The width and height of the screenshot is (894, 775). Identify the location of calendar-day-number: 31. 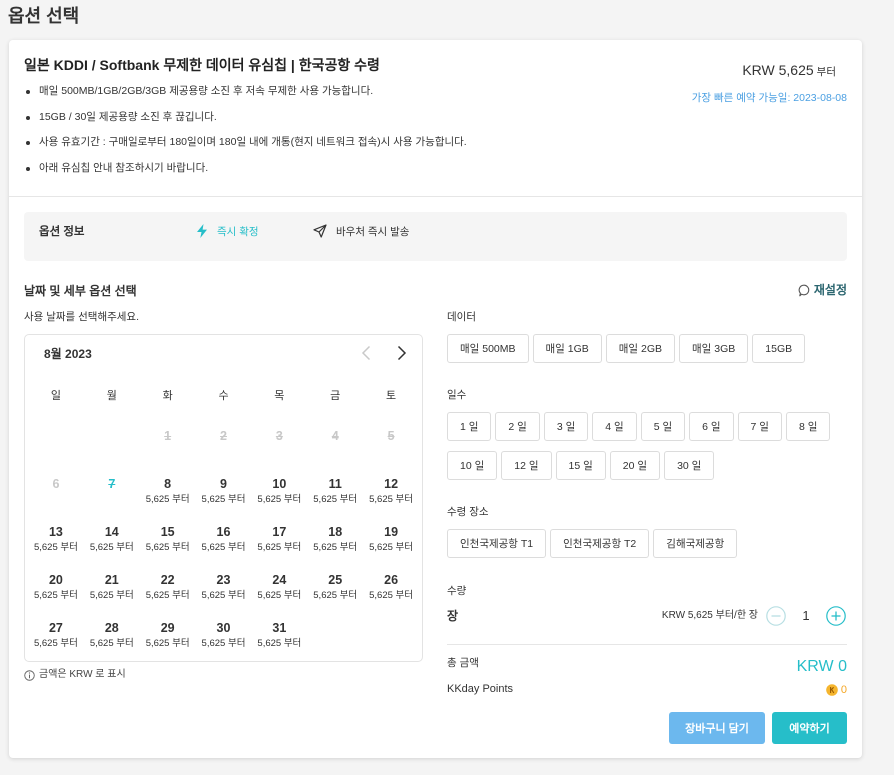
(279, 628).